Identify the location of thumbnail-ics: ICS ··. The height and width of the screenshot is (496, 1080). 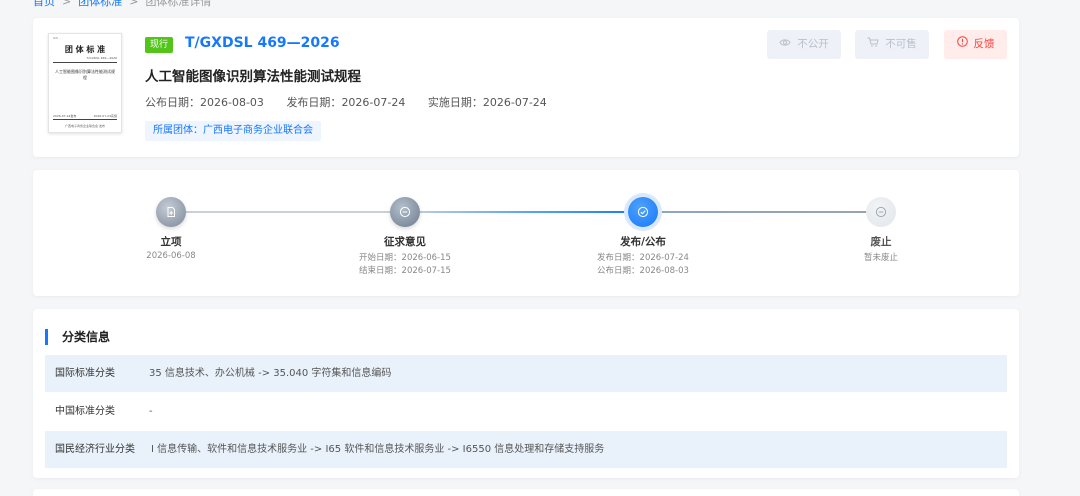
(57, 38).